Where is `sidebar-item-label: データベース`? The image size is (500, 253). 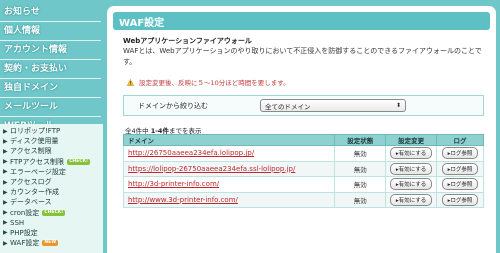
sidebar-item-label: データベース is located at coordinates (31, 202).